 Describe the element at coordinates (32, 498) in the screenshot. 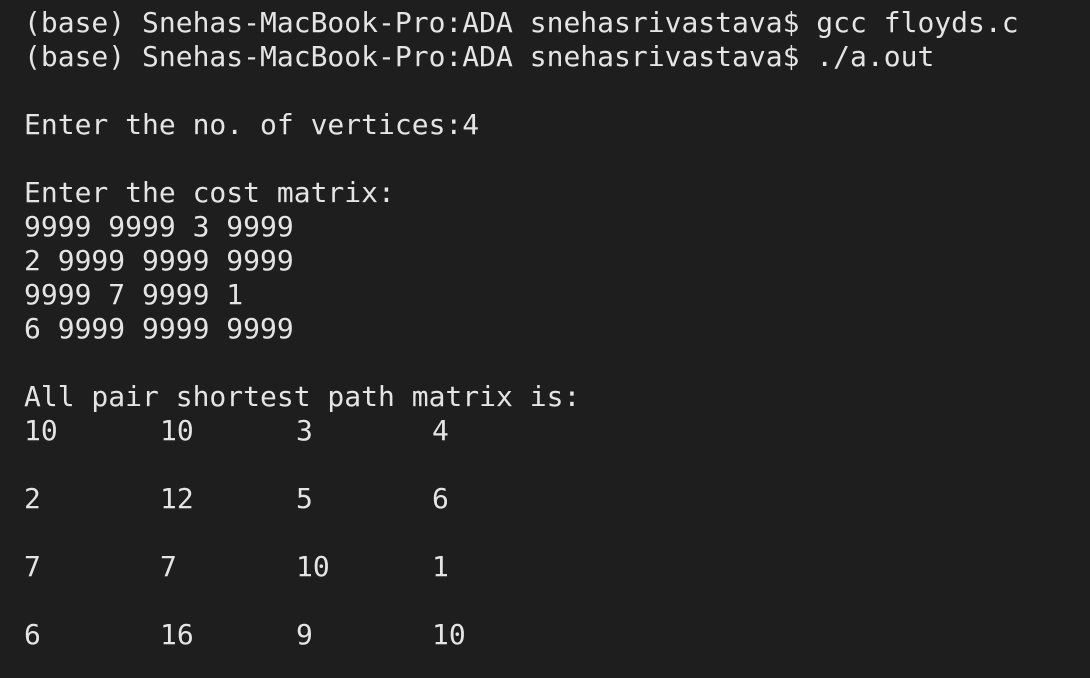

I see `result-cell: 2` at that location.